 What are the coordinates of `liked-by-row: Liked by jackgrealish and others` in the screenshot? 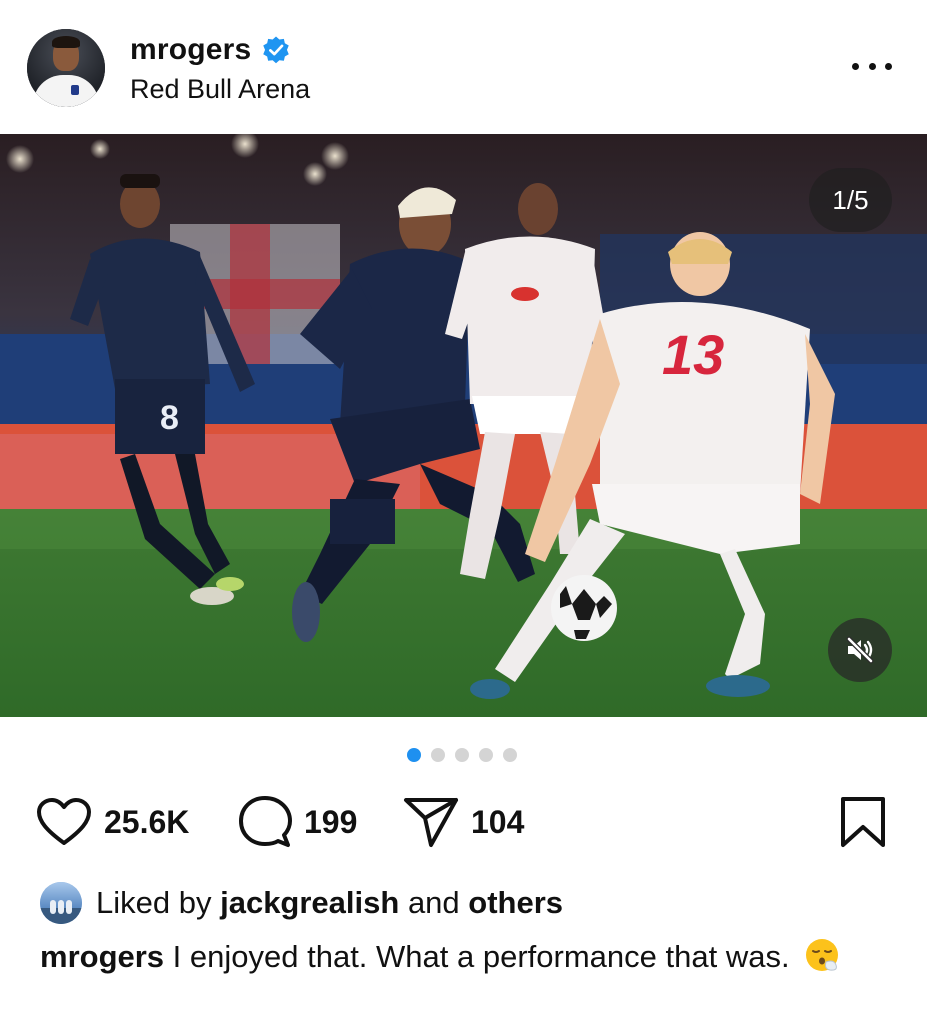 It's located at (301, 903).